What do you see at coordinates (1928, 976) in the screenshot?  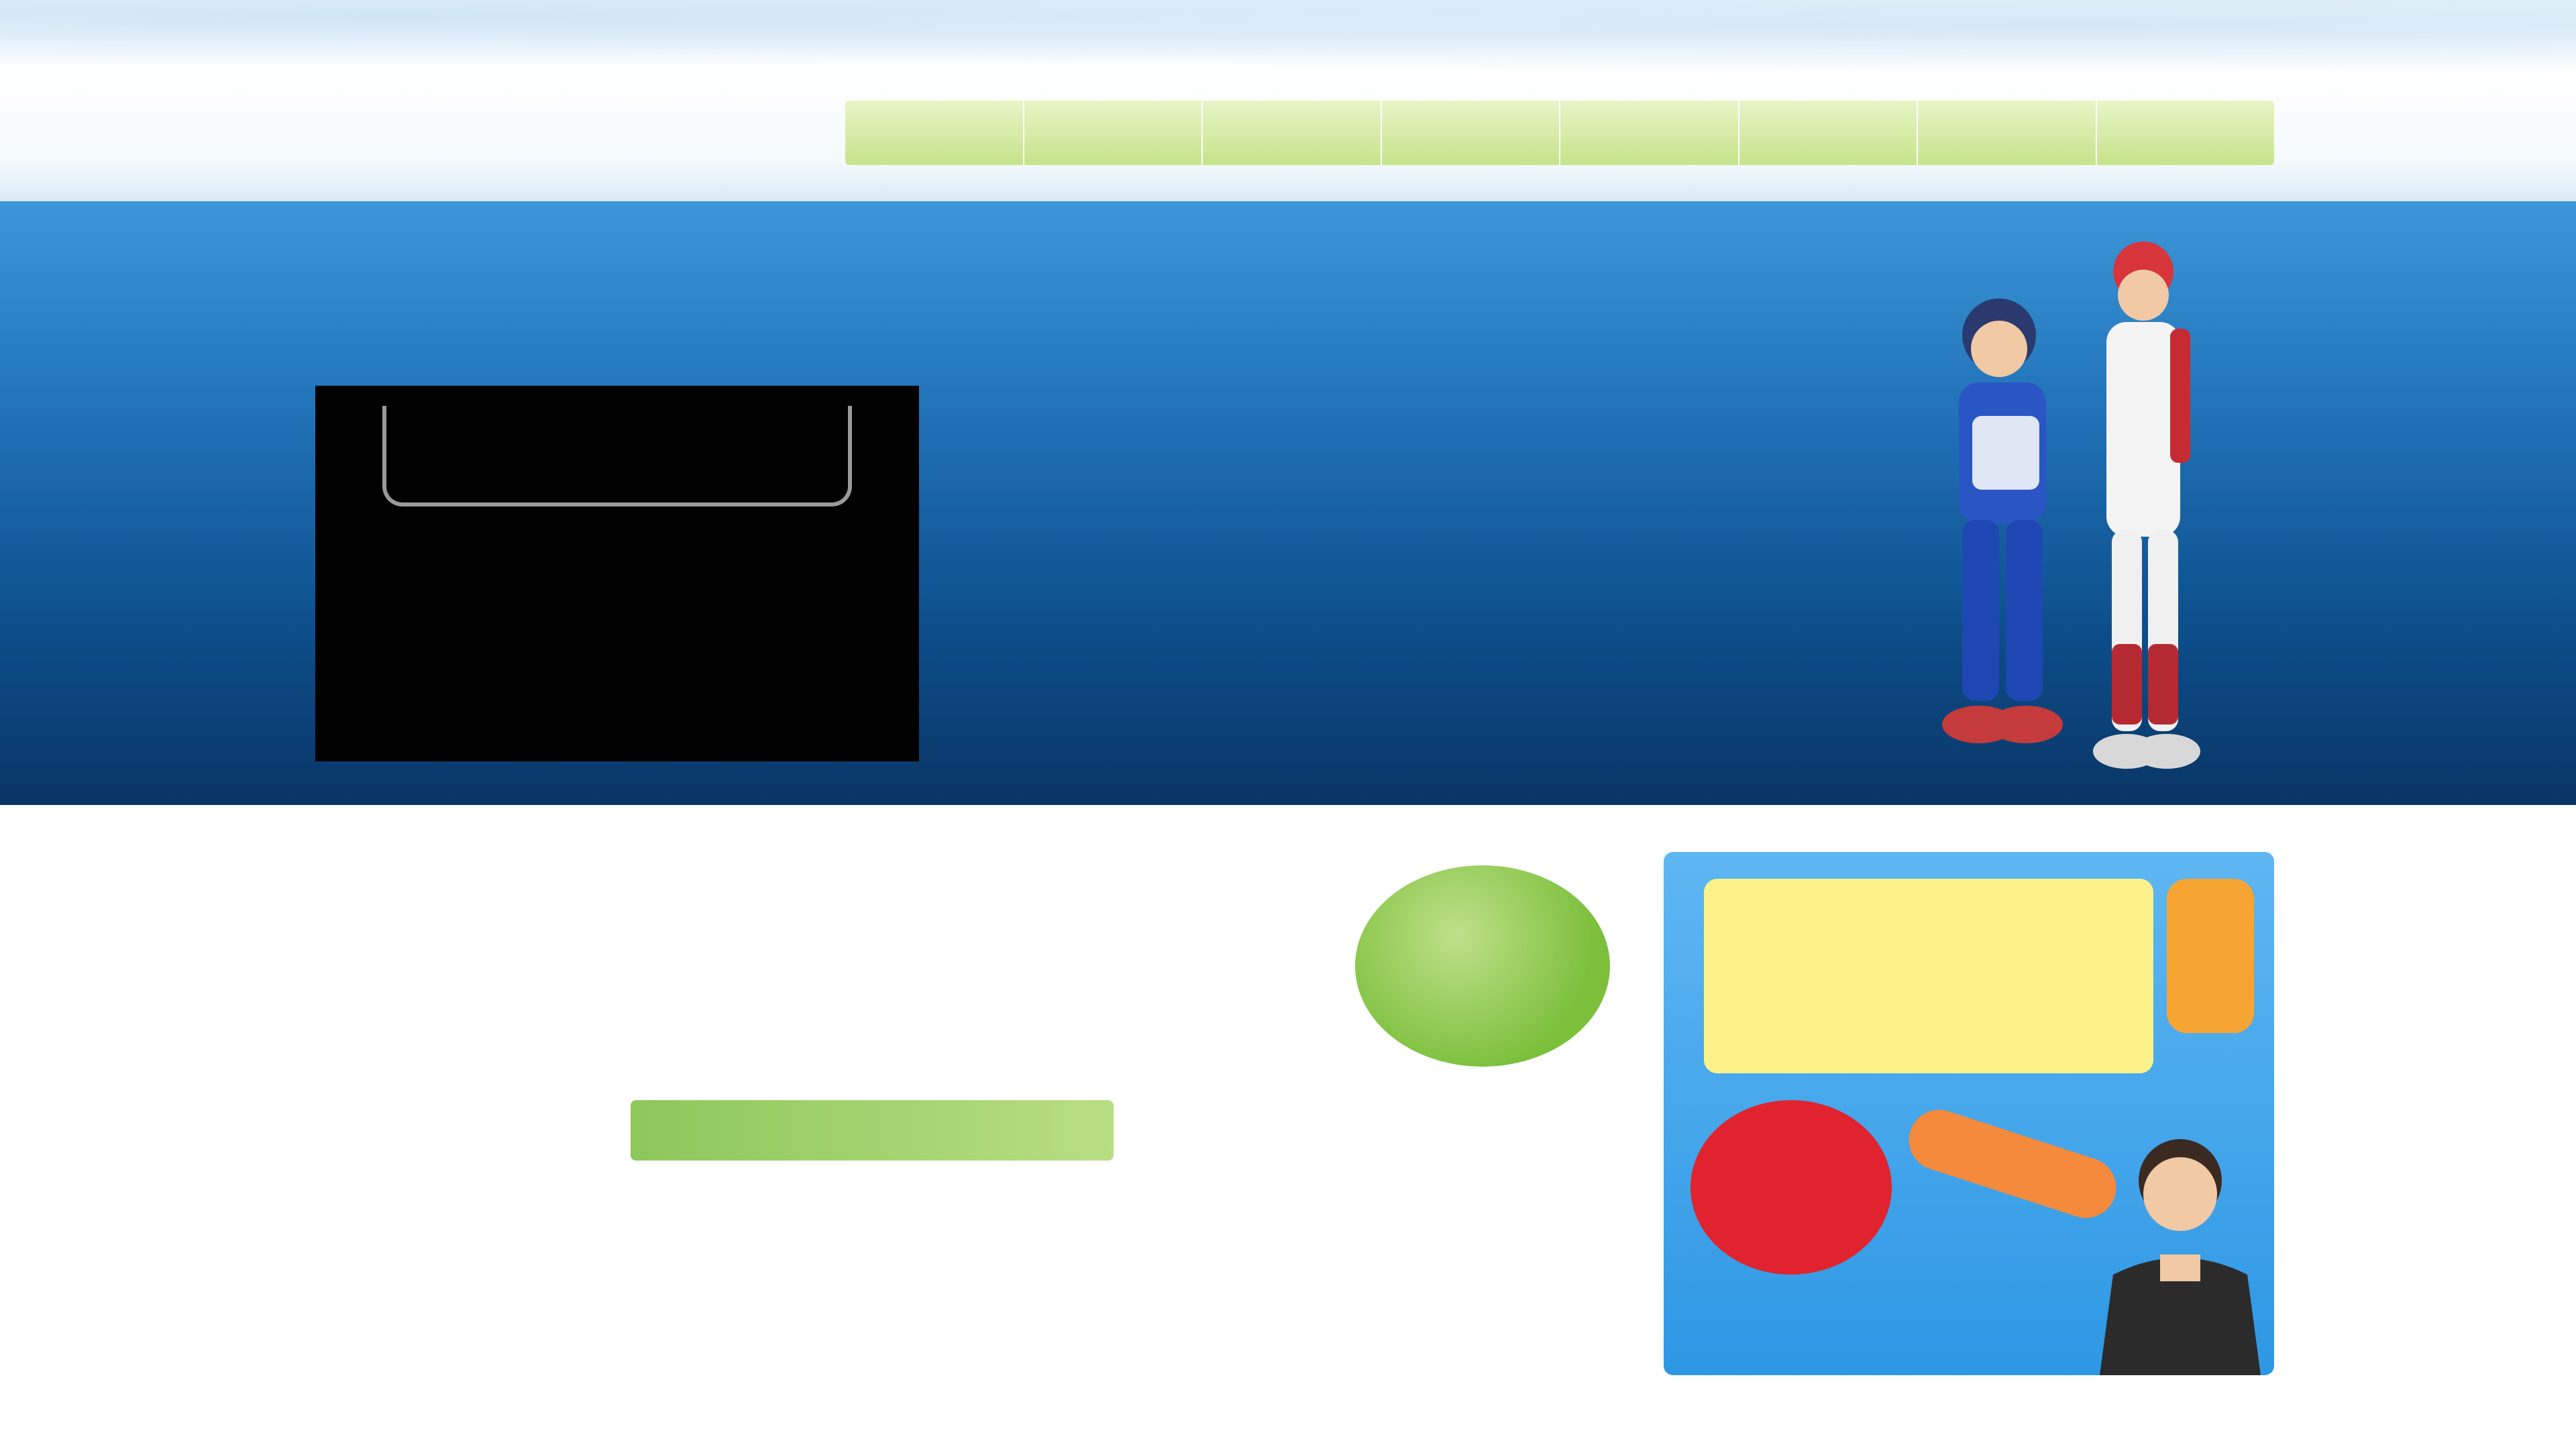 I see `ad-callout` at bounding box center [1928, 976].